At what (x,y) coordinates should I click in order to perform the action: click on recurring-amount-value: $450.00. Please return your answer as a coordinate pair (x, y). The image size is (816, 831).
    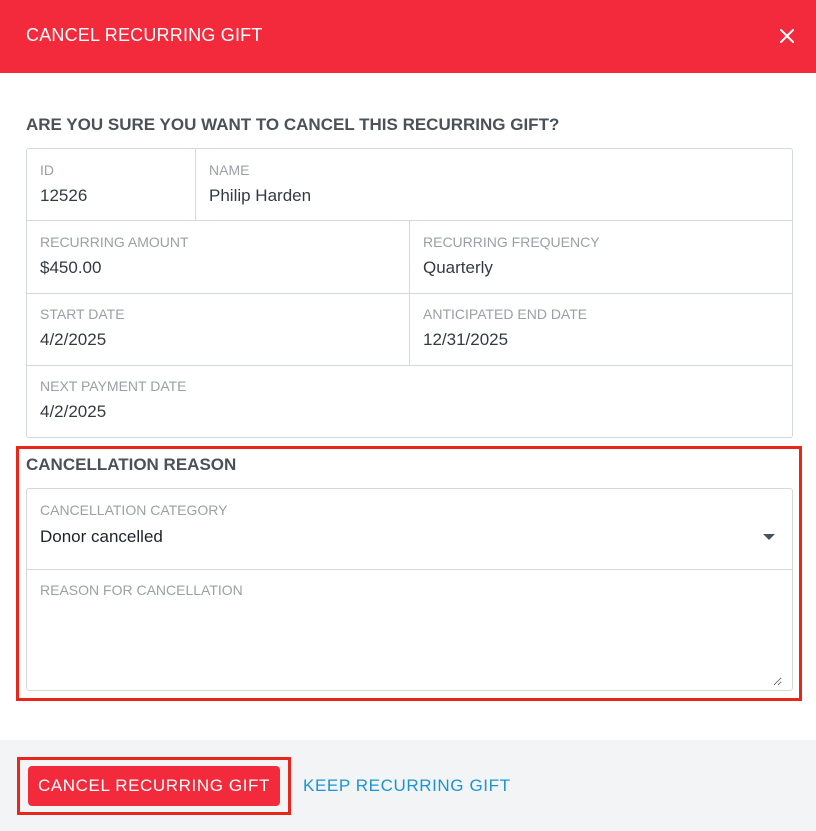
    Looking at the image, I should click on (71, 267).